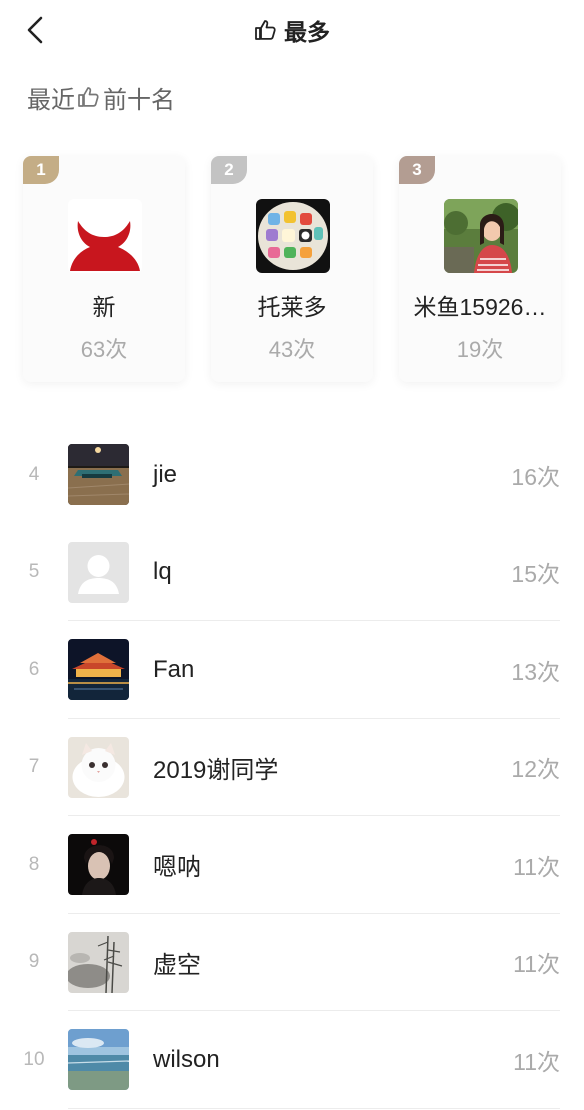 This screenshot has height=1110, width=584. I want to click on podium-count: 43次, so click(292, 349).